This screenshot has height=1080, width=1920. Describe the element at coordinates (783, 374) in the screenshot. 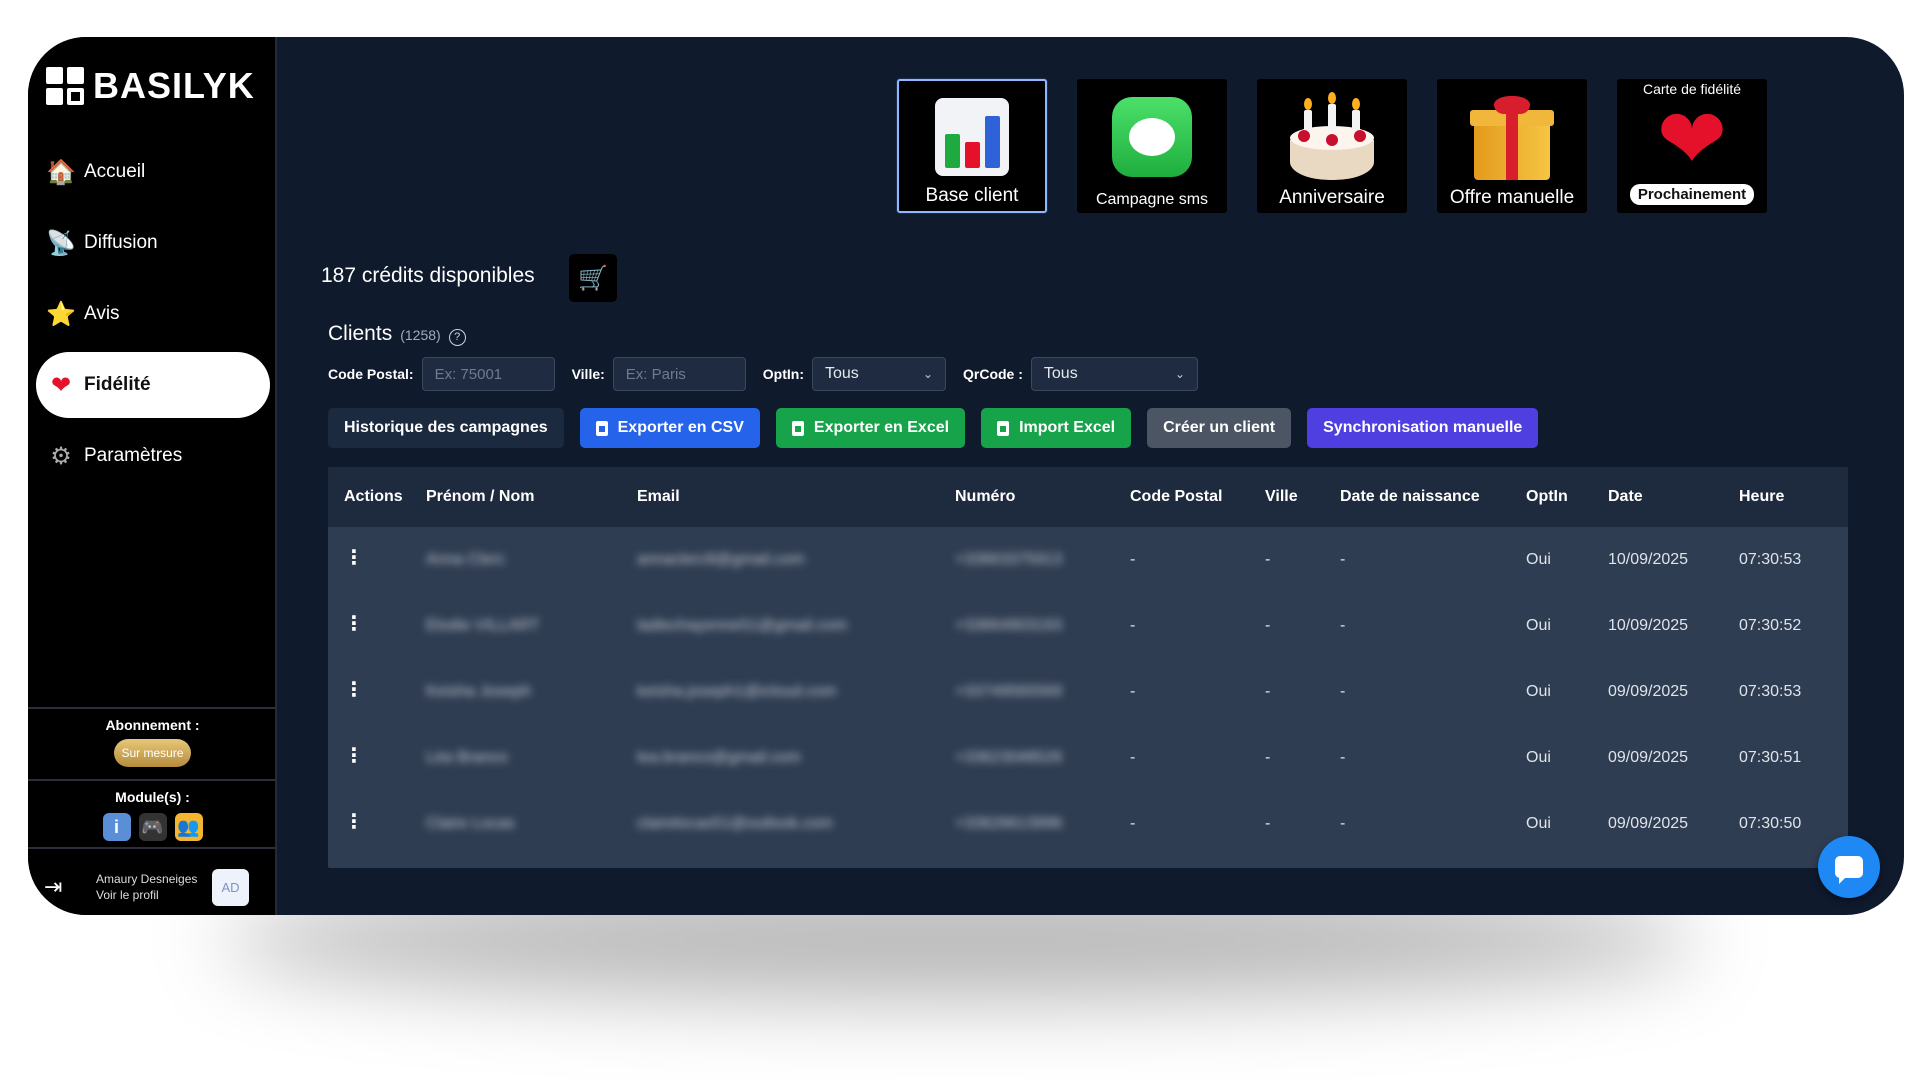

I see `filter-label: OptIn:` at that location.